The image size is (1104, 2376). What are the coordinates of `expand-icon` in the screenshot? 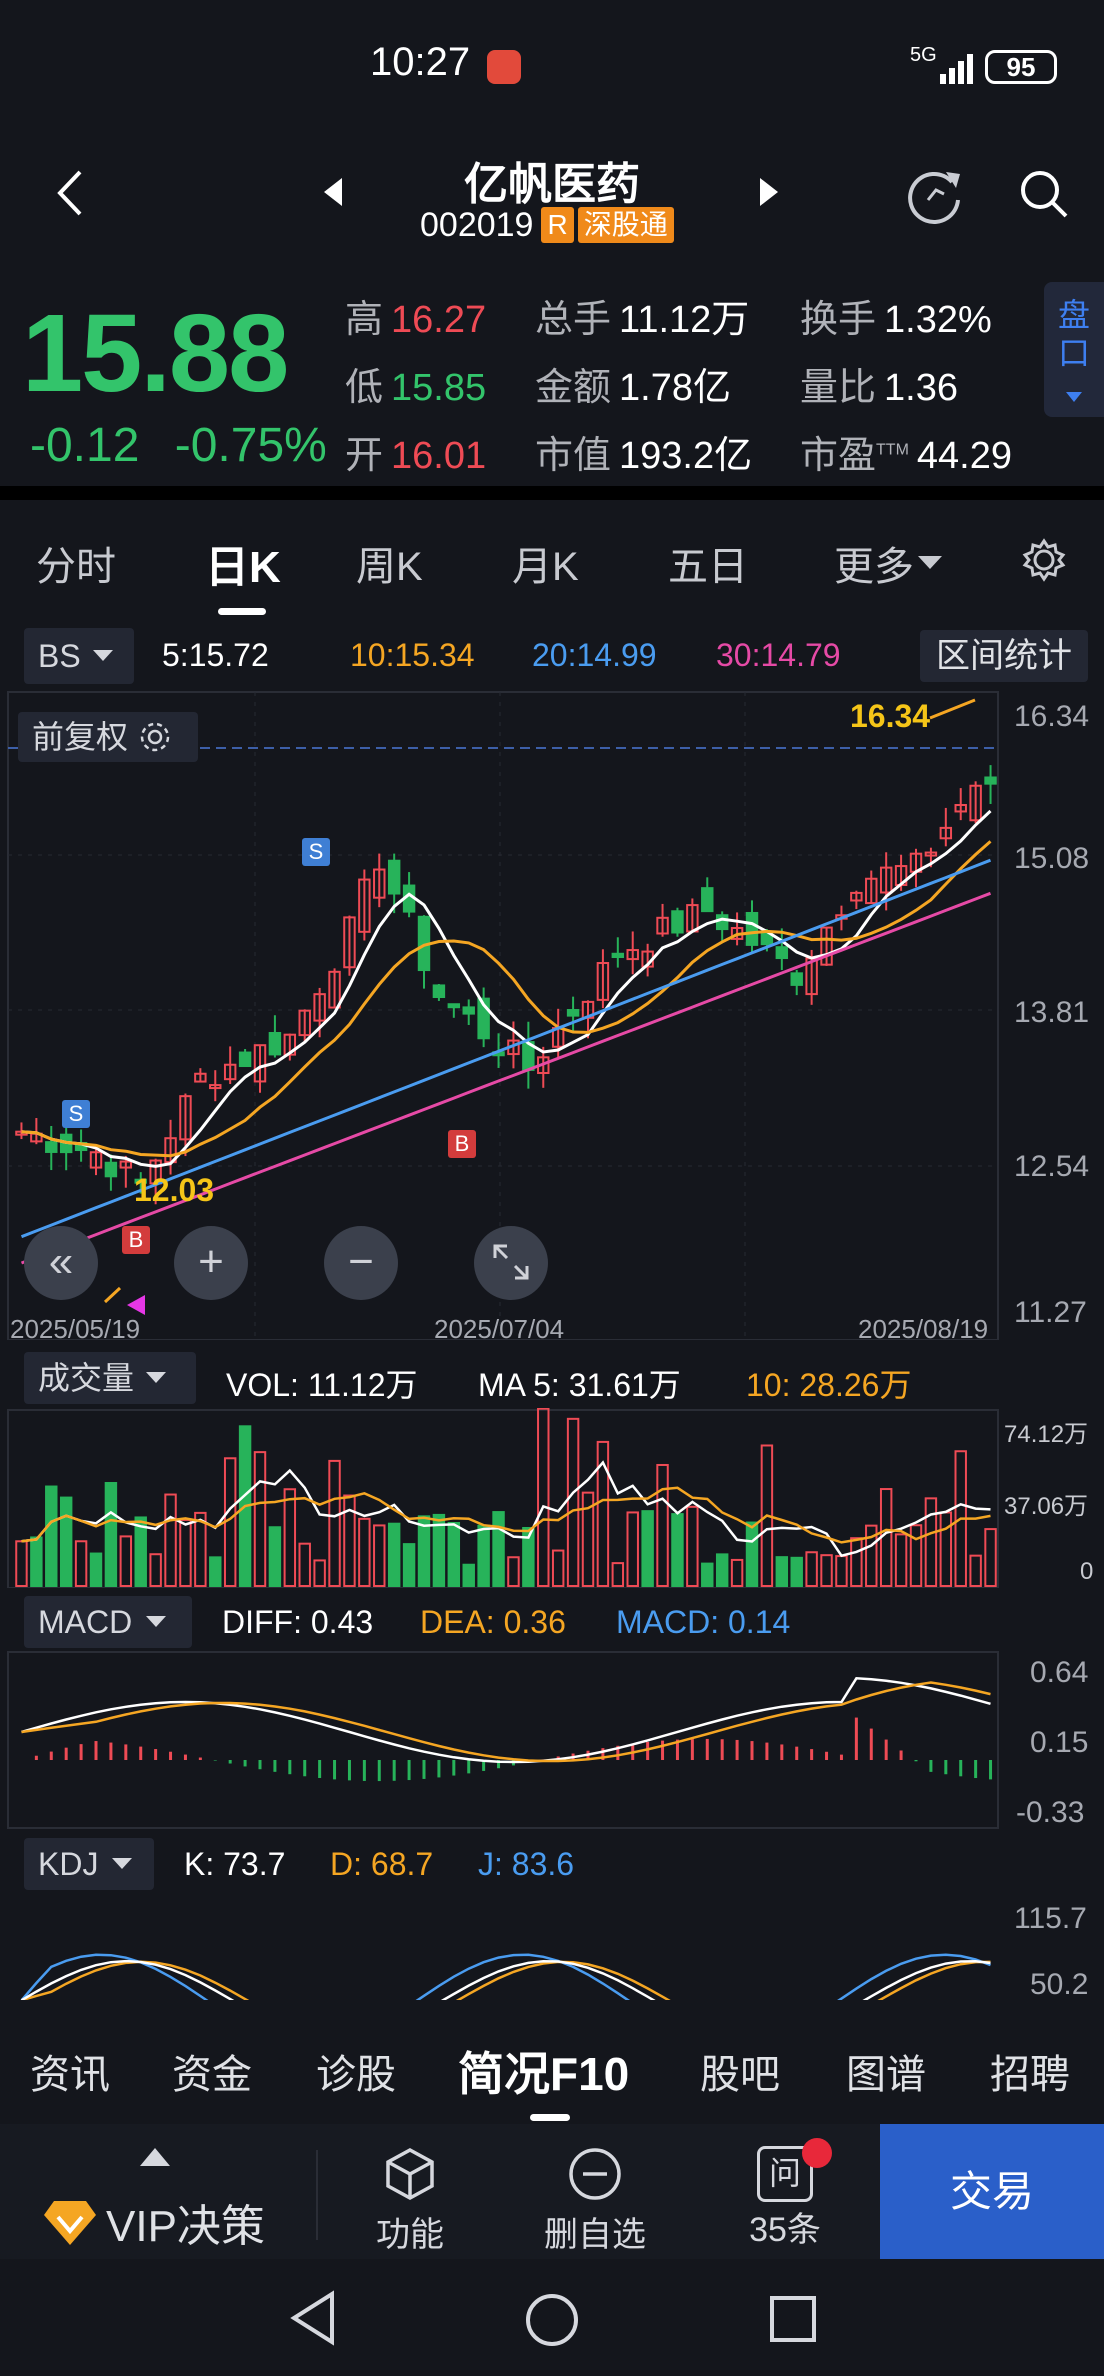 It's located at (511, 1262).